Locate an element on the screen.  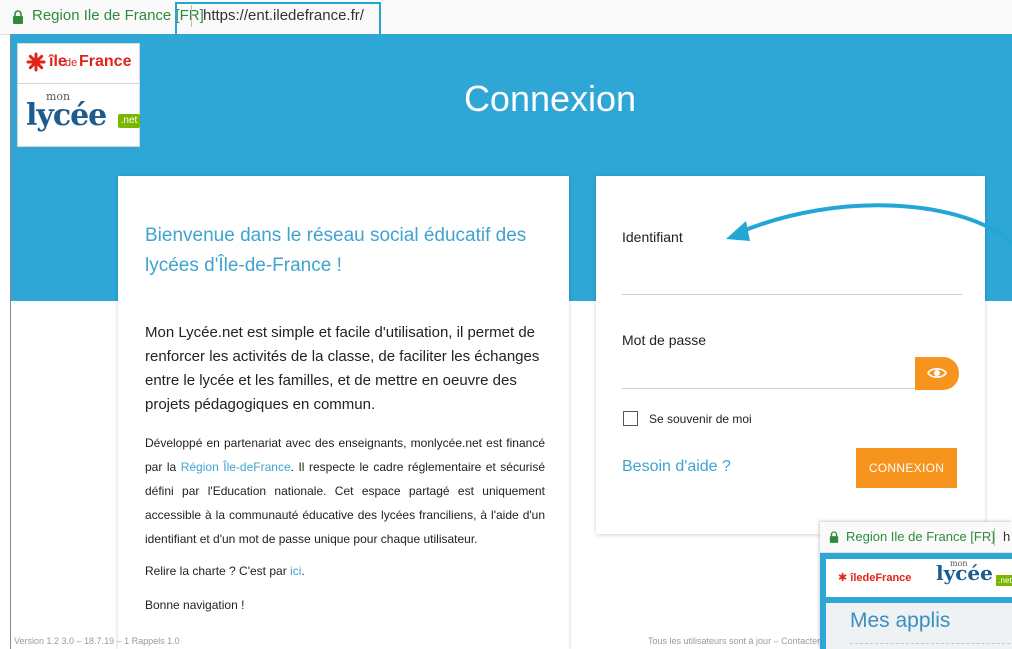
region-link: Région Île-deFrance is located at coordinates (236, 467).